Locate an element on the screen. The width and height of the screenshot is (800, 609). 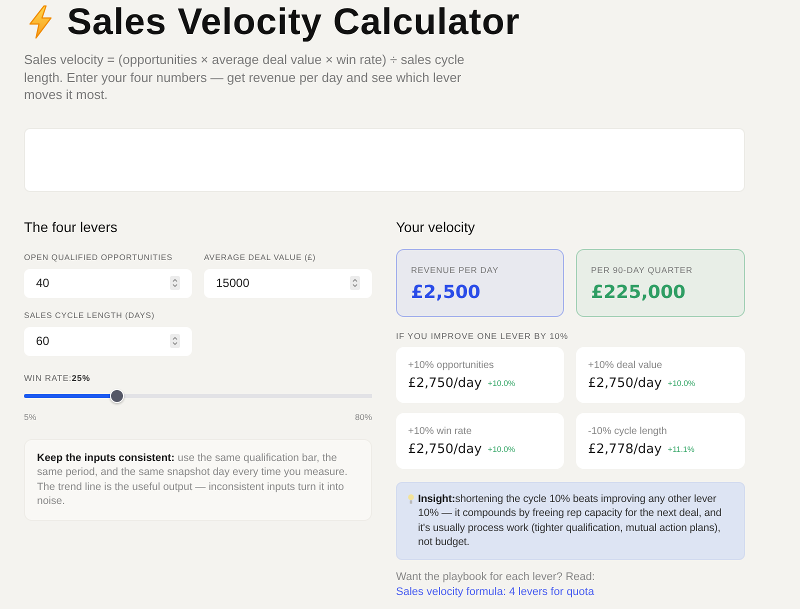
intro-text: Sales velocity = (opportunities × average deal value × win rate) ÷ sales cycle length. Enter your four numbers — get revenue per day and see which lever moves it most. is located at coordinates (245, 77).